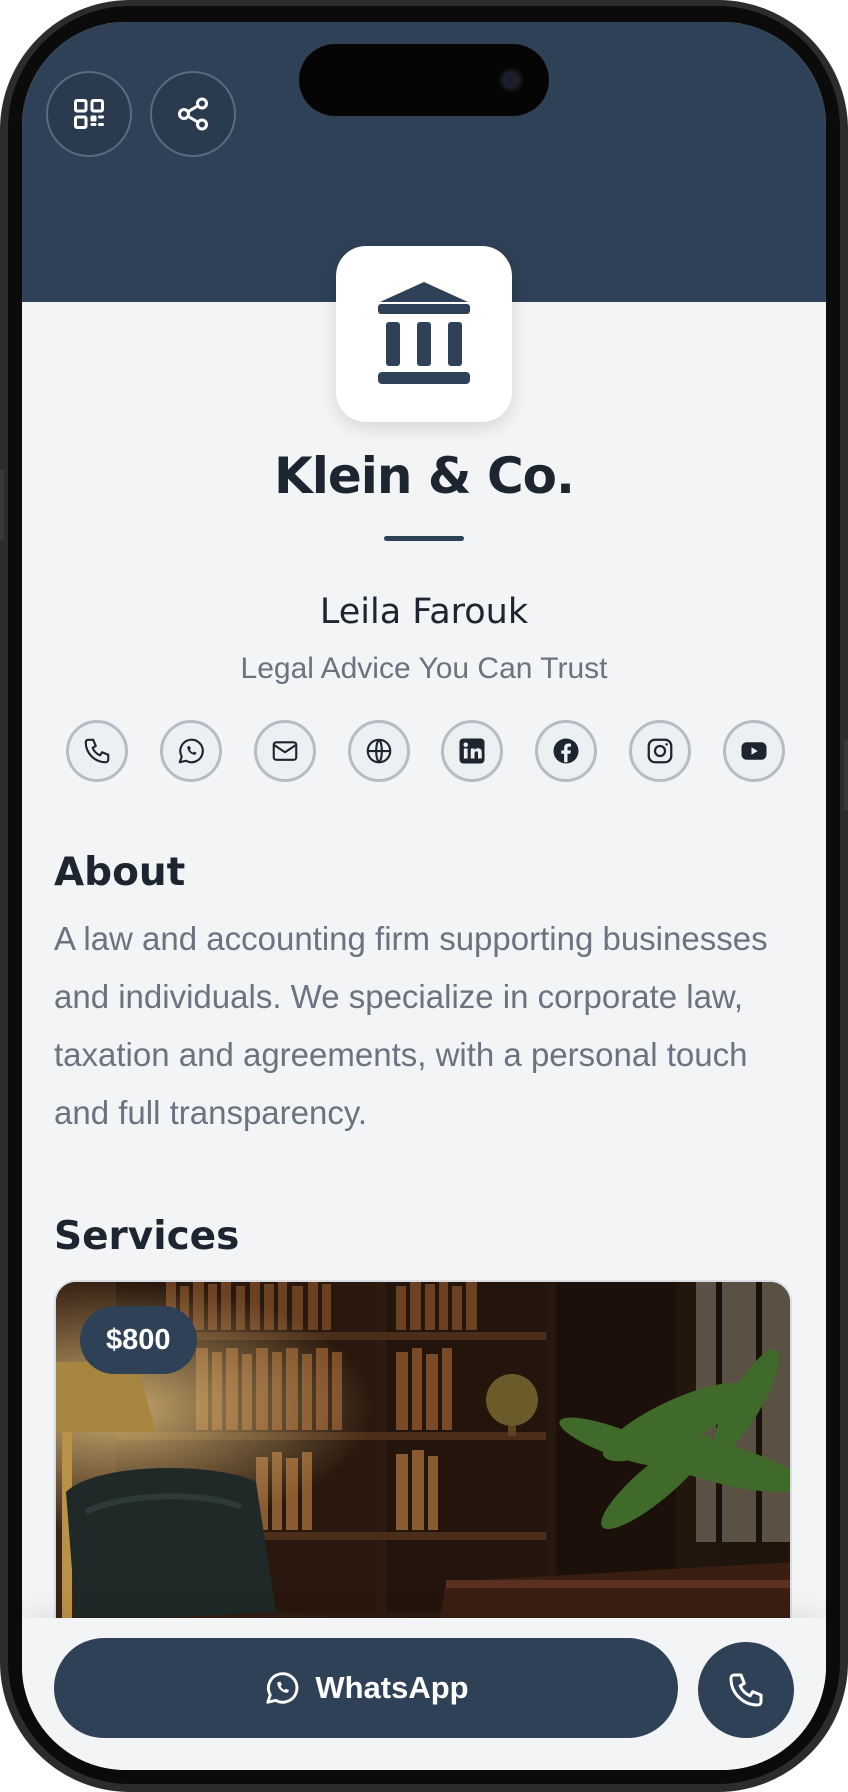 This screenshot has width=848, height=1792. I want to click on social-phone-button, so click(97, 751).